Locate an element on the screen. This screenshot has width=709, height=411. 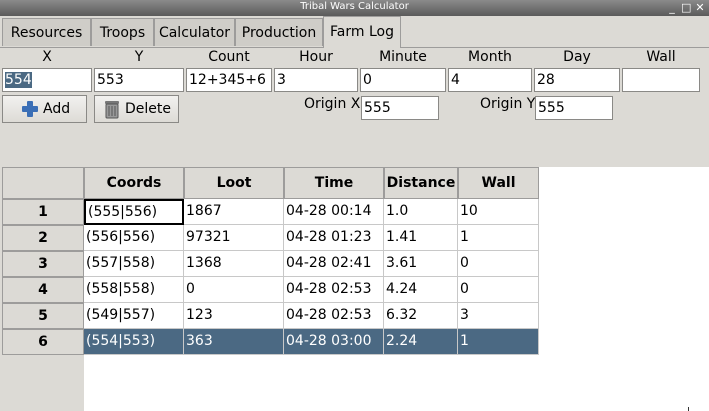
cell-wall: 10 is located at coordinates (498, 212).